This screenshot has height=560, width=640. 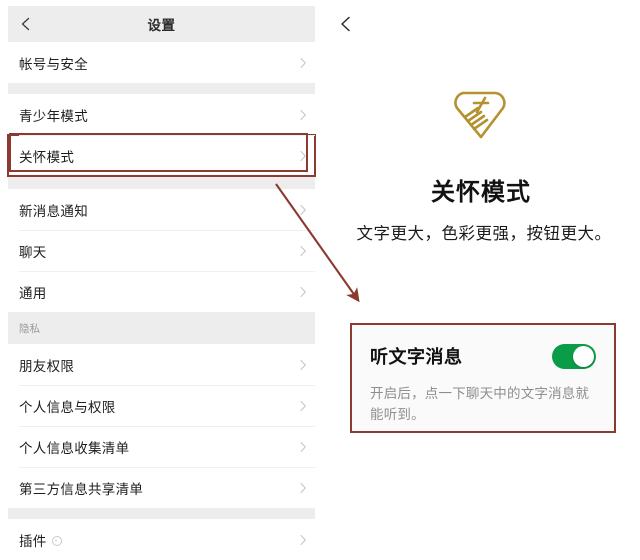 I want to click on sidebar-item-personal-info-collection-list: 个人信息收集清单, so click(x=161, y=446).